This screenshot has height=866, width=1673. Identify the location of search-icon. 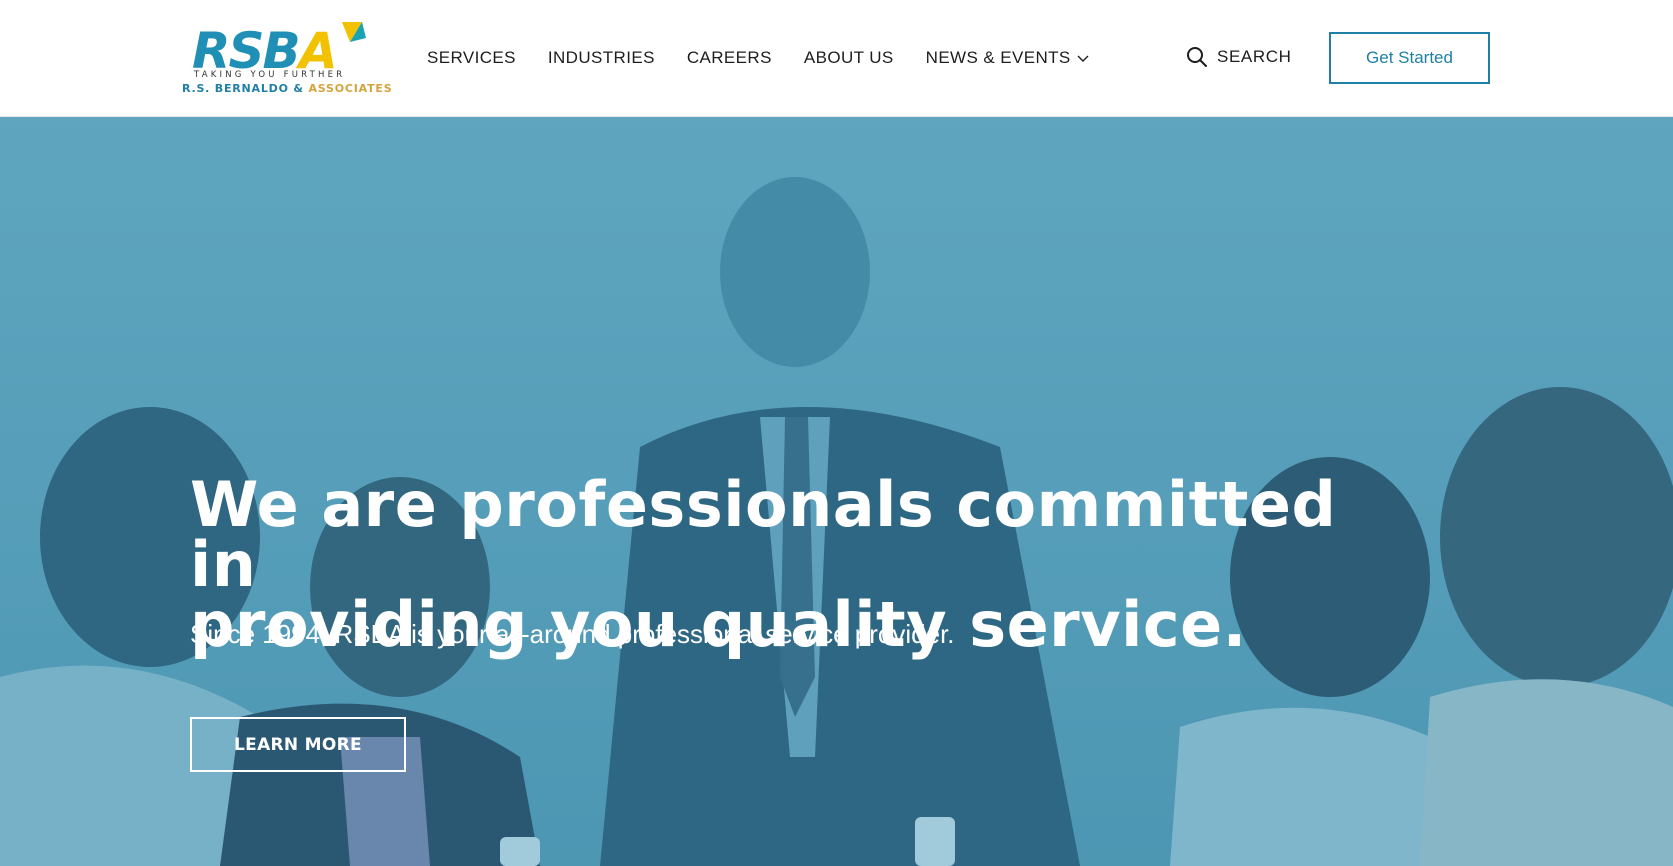
(1197, 57).